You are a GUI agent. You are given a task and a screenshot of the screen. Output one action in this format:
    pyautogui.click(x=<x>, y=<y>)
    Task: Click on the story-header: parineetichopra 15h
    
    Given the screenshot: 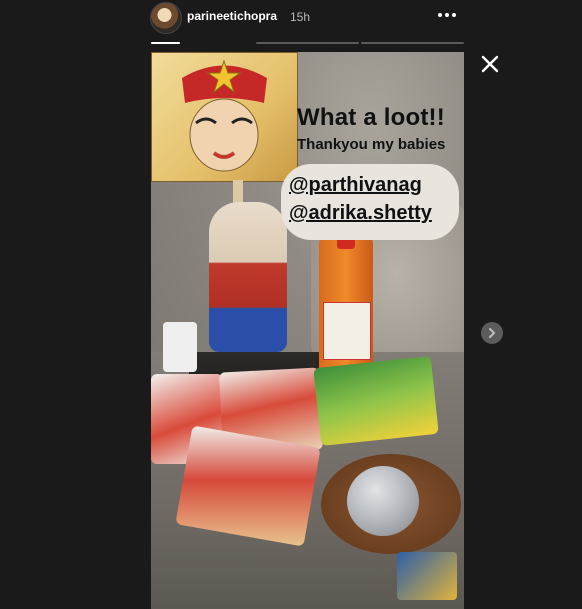 What is the action you would take?
    pyautogui.click(x=291, y=22)
    